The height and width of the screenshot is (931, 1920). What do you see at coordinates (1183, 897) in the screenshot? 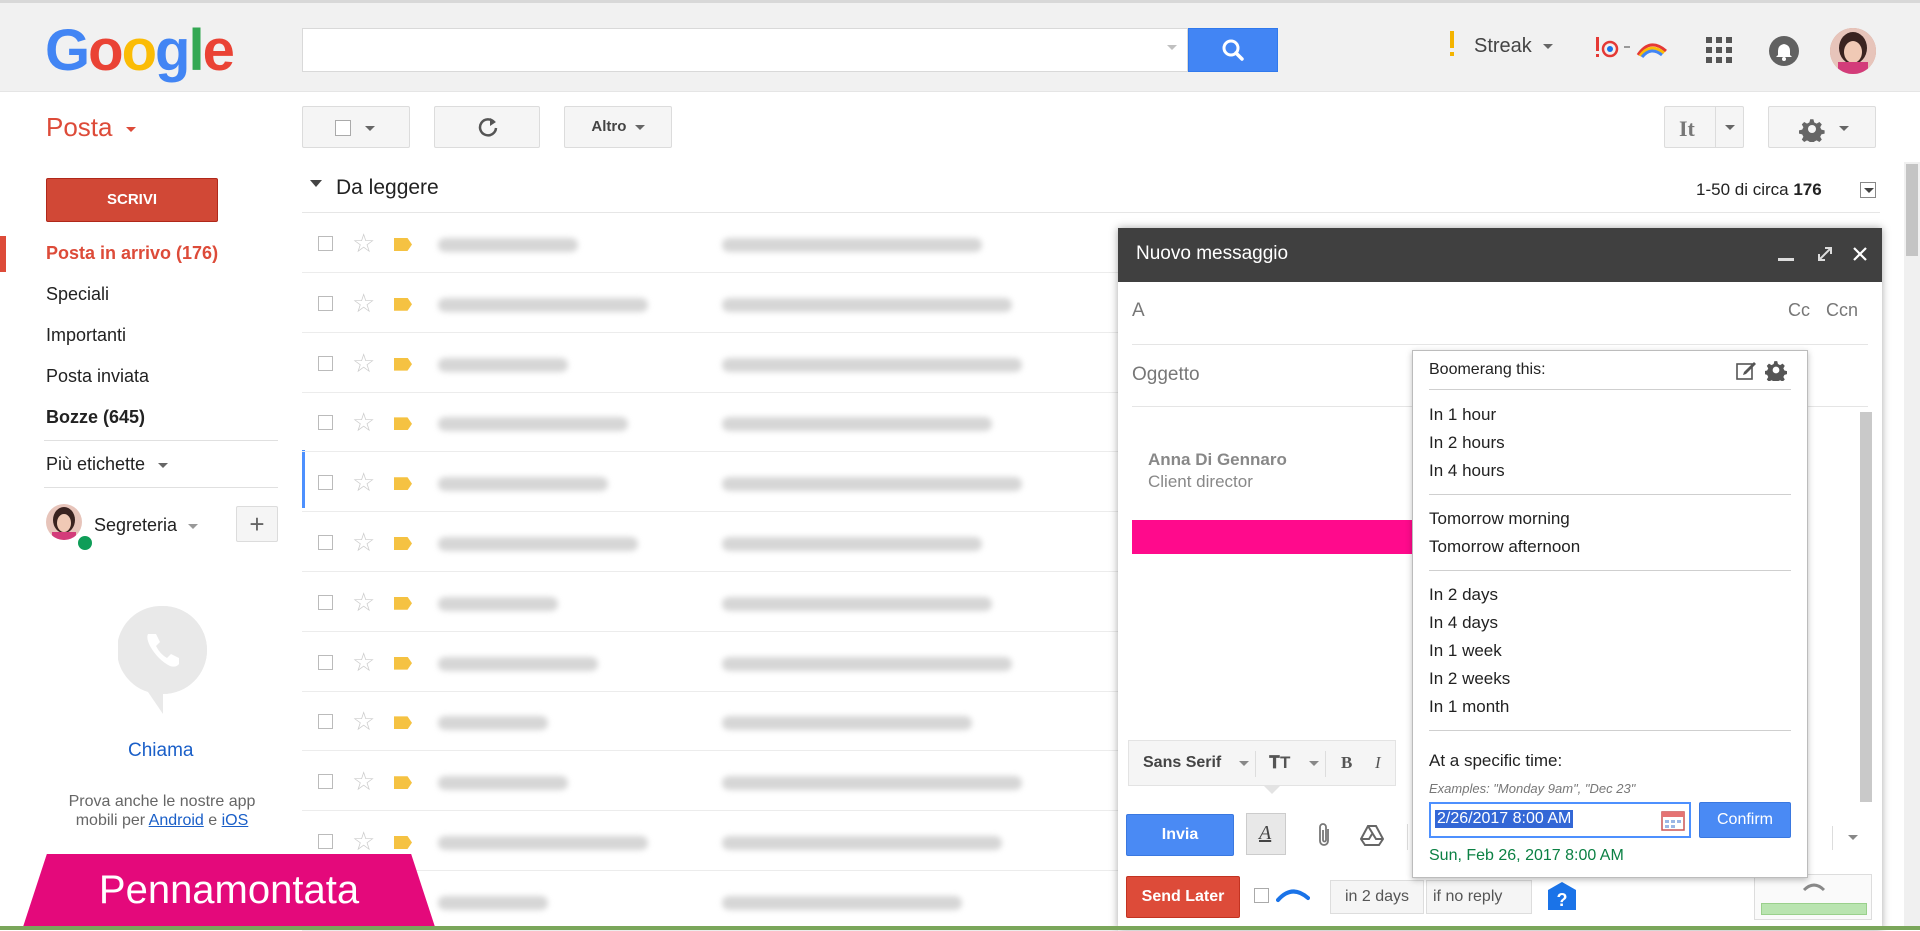
I see `send-later-button: Send Later` at bounding box center [1183, 897].